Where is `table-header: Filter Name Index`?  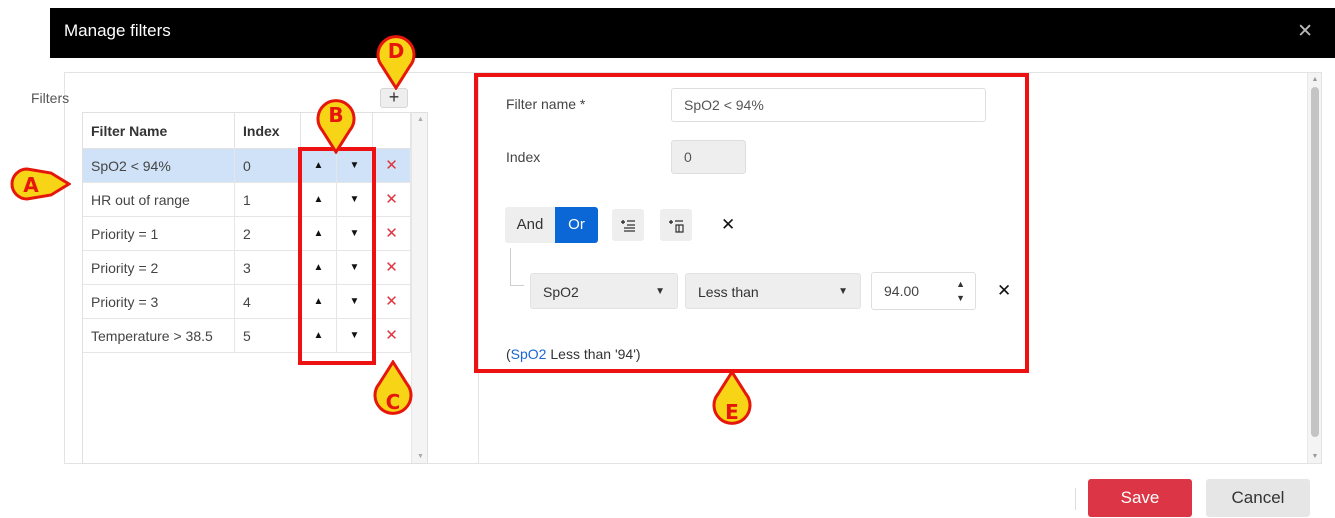 table-header: Filter Name Index is located at coordinates (255, 131).